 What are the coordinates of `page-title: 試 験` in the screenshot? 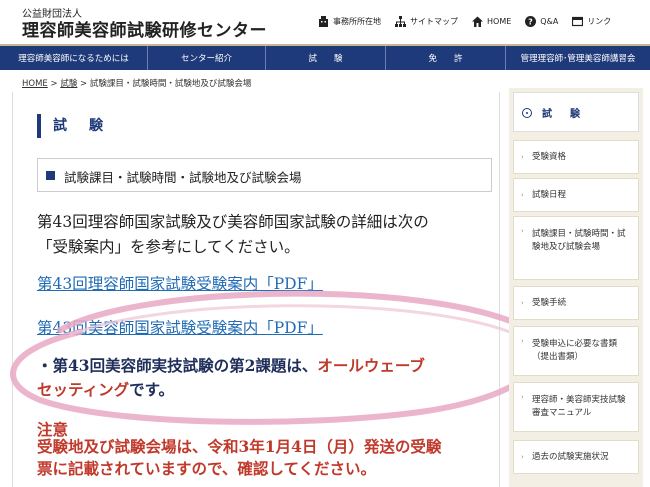 It's located at (72, 126).